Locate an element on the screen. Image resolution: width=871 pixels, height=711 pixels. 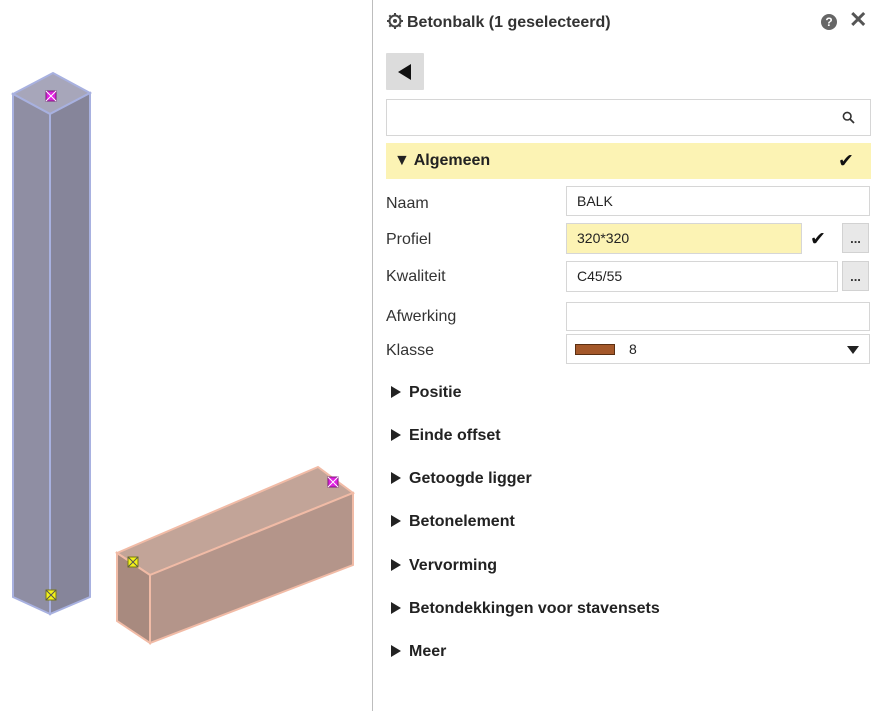
help-icon: ? is located at coordinates (829, 22).